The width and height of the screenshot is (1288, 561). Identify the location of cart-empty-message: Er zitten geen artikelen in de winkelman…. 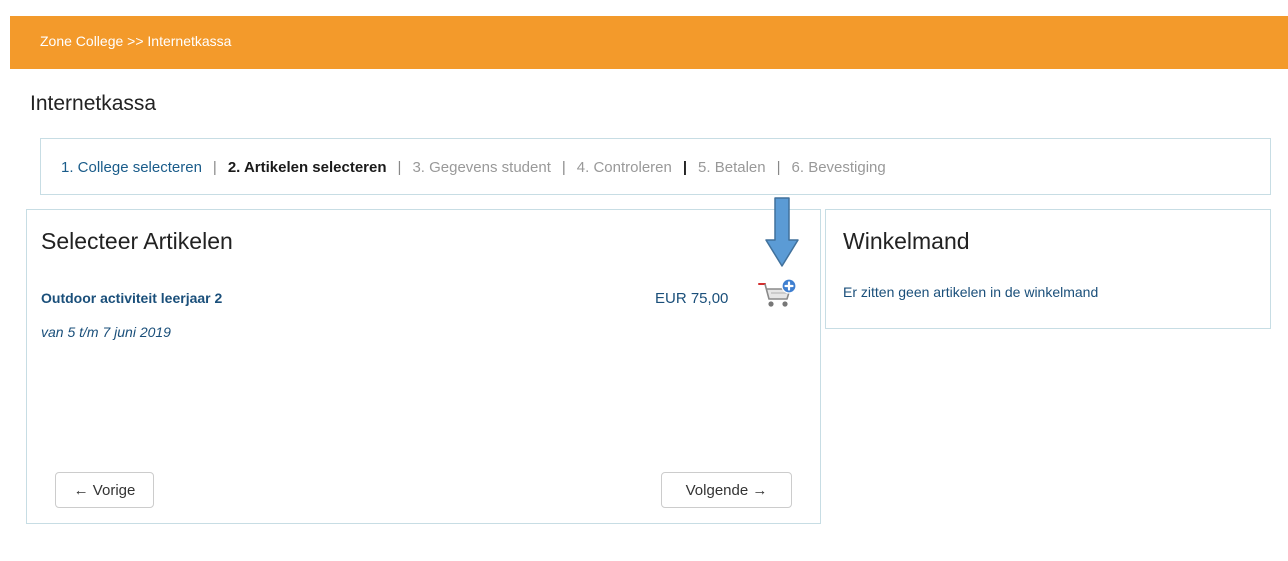
(971, 292).